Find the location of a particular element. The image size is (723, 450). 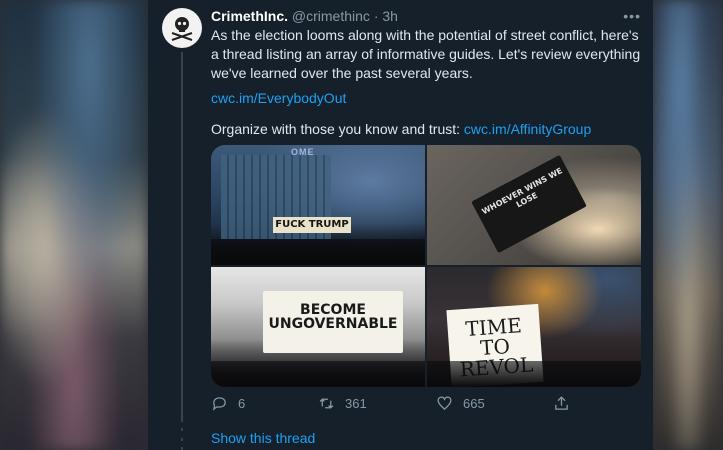

blurred-background-right is located at coordinates (688, 225).